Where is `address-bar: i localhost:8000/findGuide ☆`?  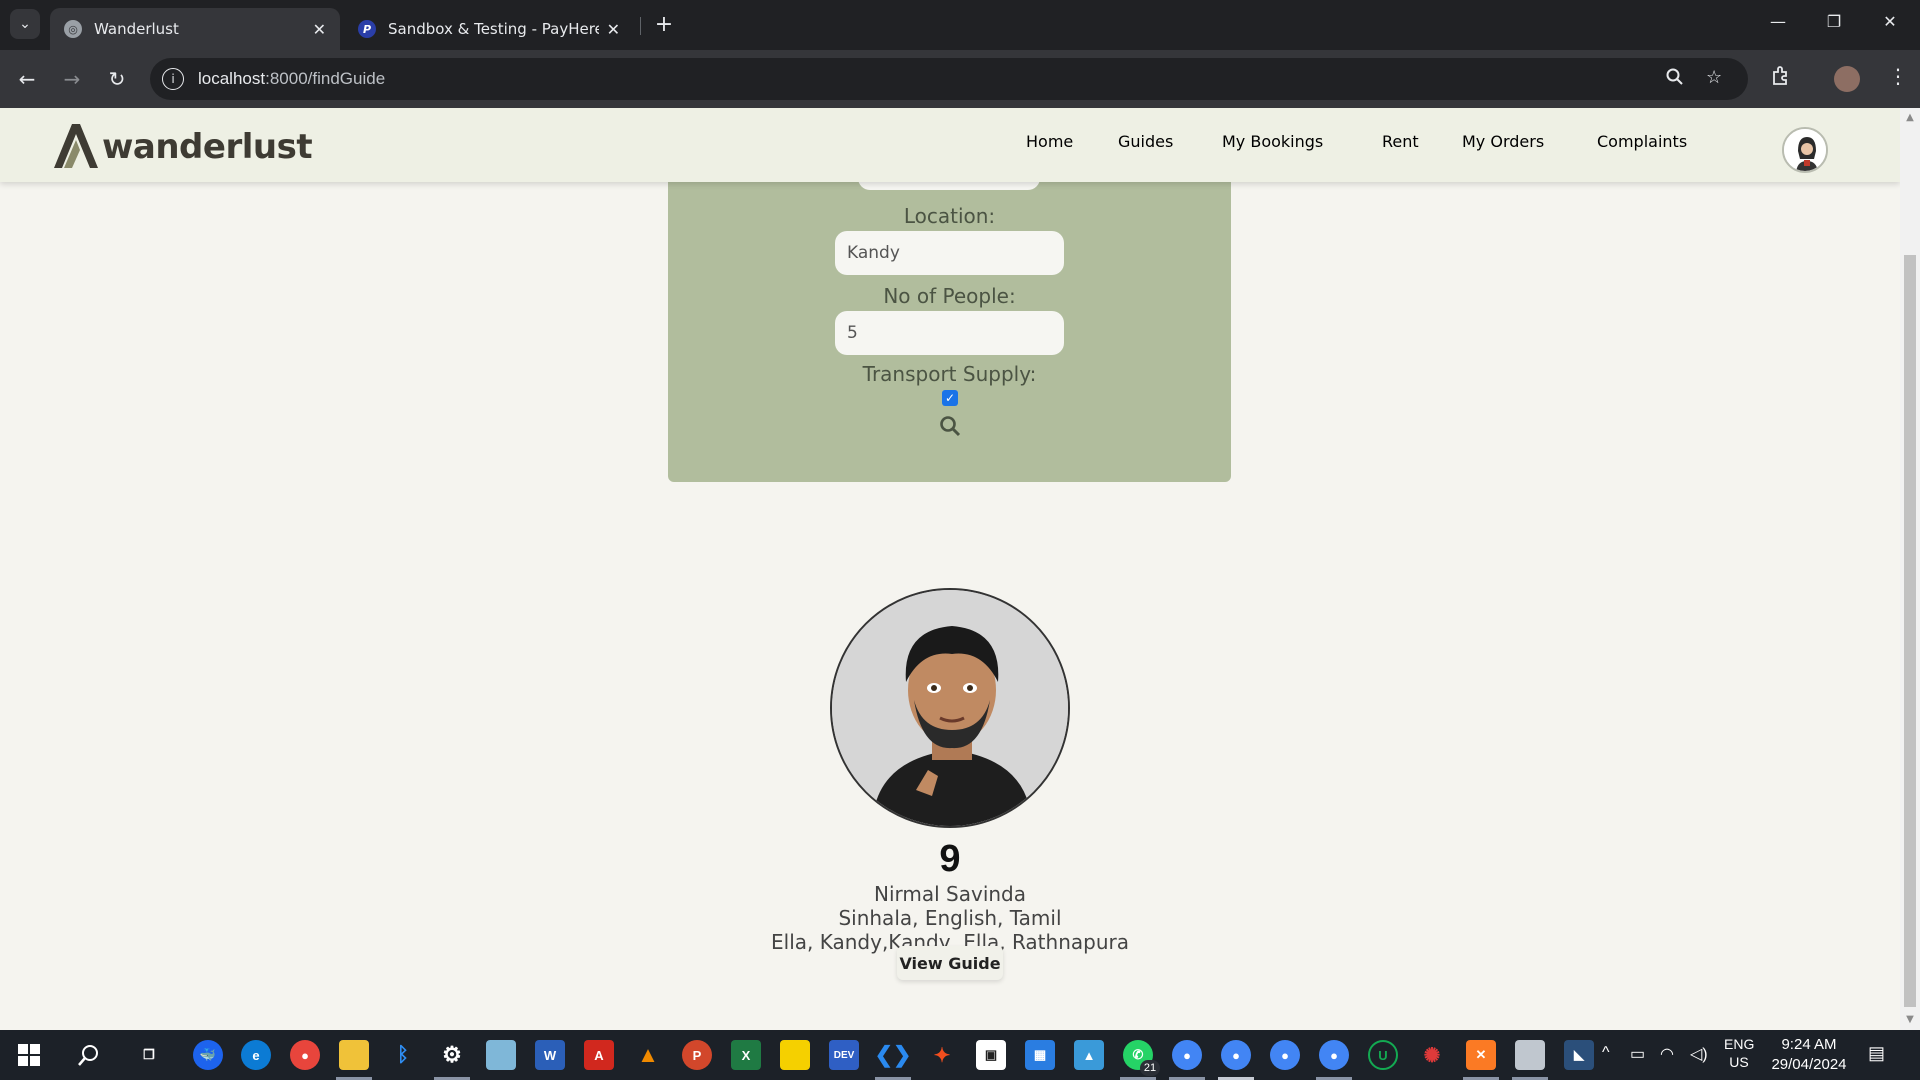 address-bar: i localhost:8000/findGuide ☆ is located at coordinates (949, 79).